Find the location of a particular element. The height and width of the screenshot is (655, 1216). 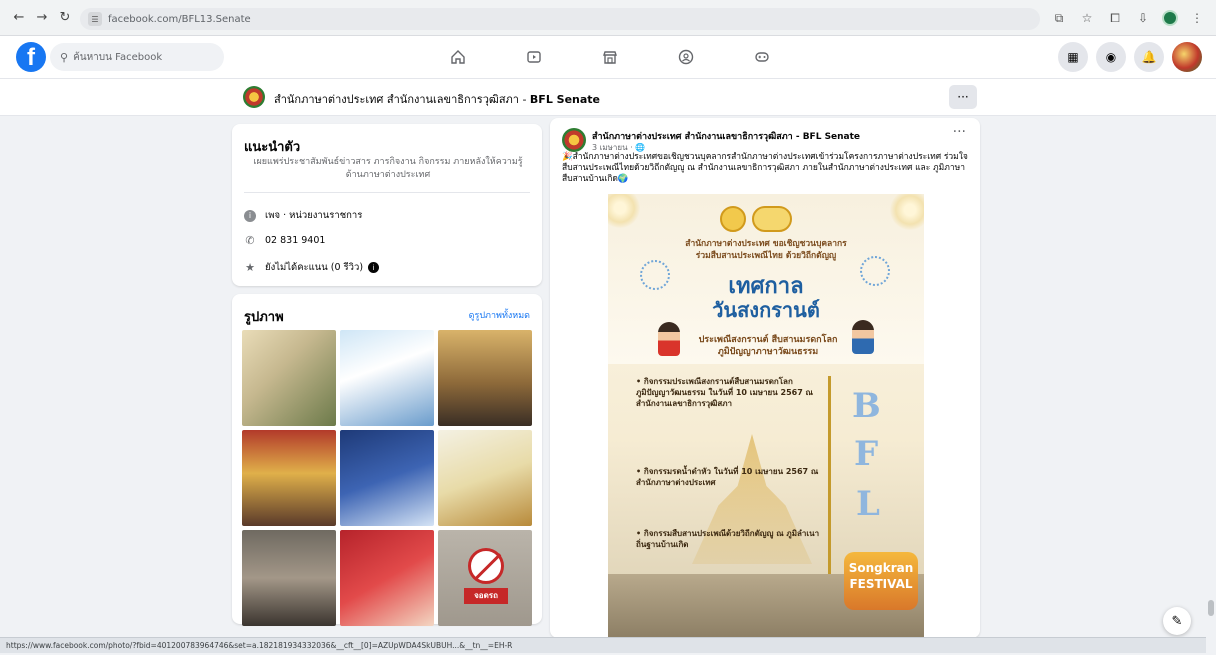

intro-title: แนะนำตัว is located at coordinates (272, 147).